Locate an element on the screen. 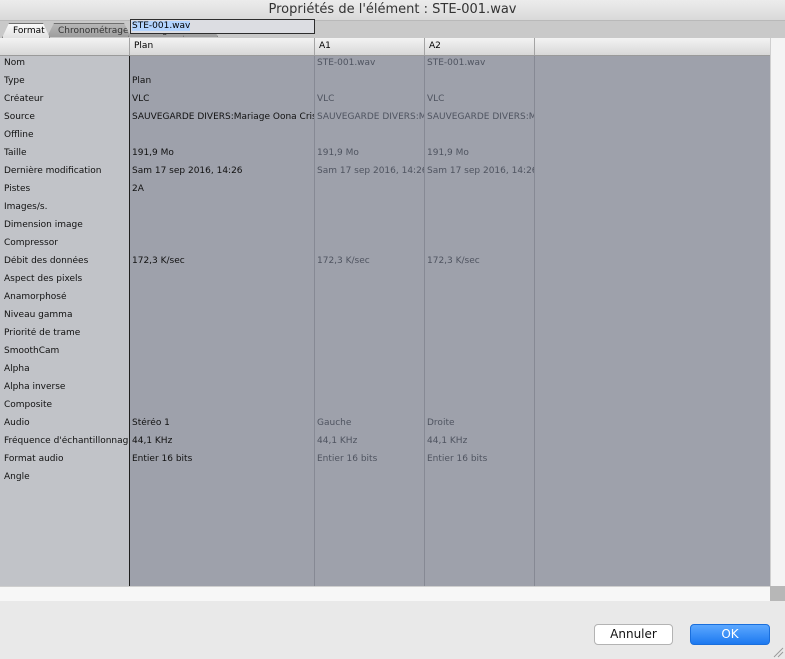 Image resolution: width=785 pixels, height=659 pixels. tab-chronometrage: Chronométrage is located at coordinates (89, 30).